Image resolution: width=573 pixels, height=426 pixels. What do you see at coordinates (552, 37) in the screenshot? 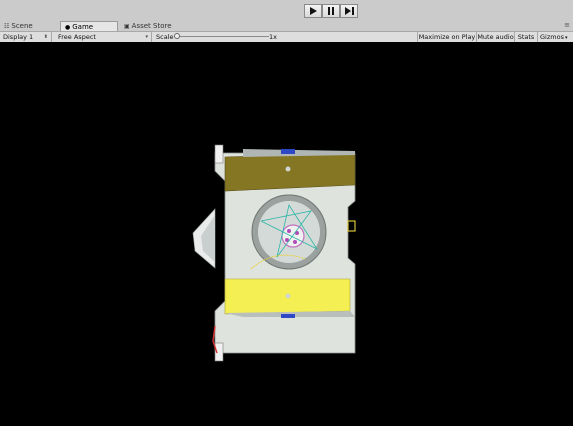
I see `gizmos-label: Gizmos` at bounding box center [552, 37].